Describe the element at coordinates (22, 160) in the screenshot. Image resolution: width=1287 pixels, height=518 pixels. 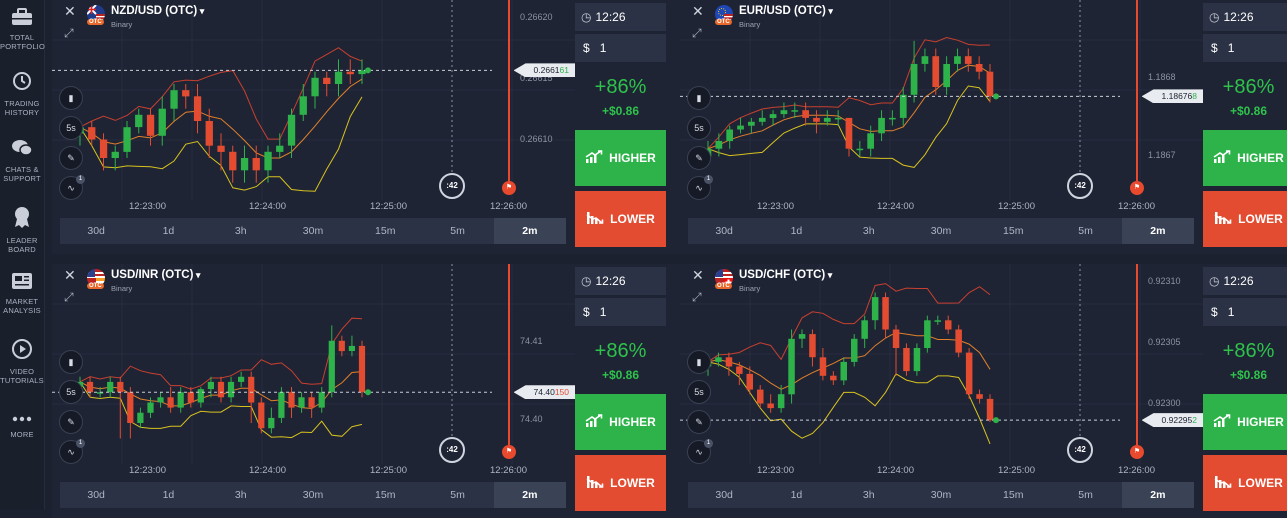
I see `sidebar-item-chats-support: CHATS & SUPPORT` at that location.